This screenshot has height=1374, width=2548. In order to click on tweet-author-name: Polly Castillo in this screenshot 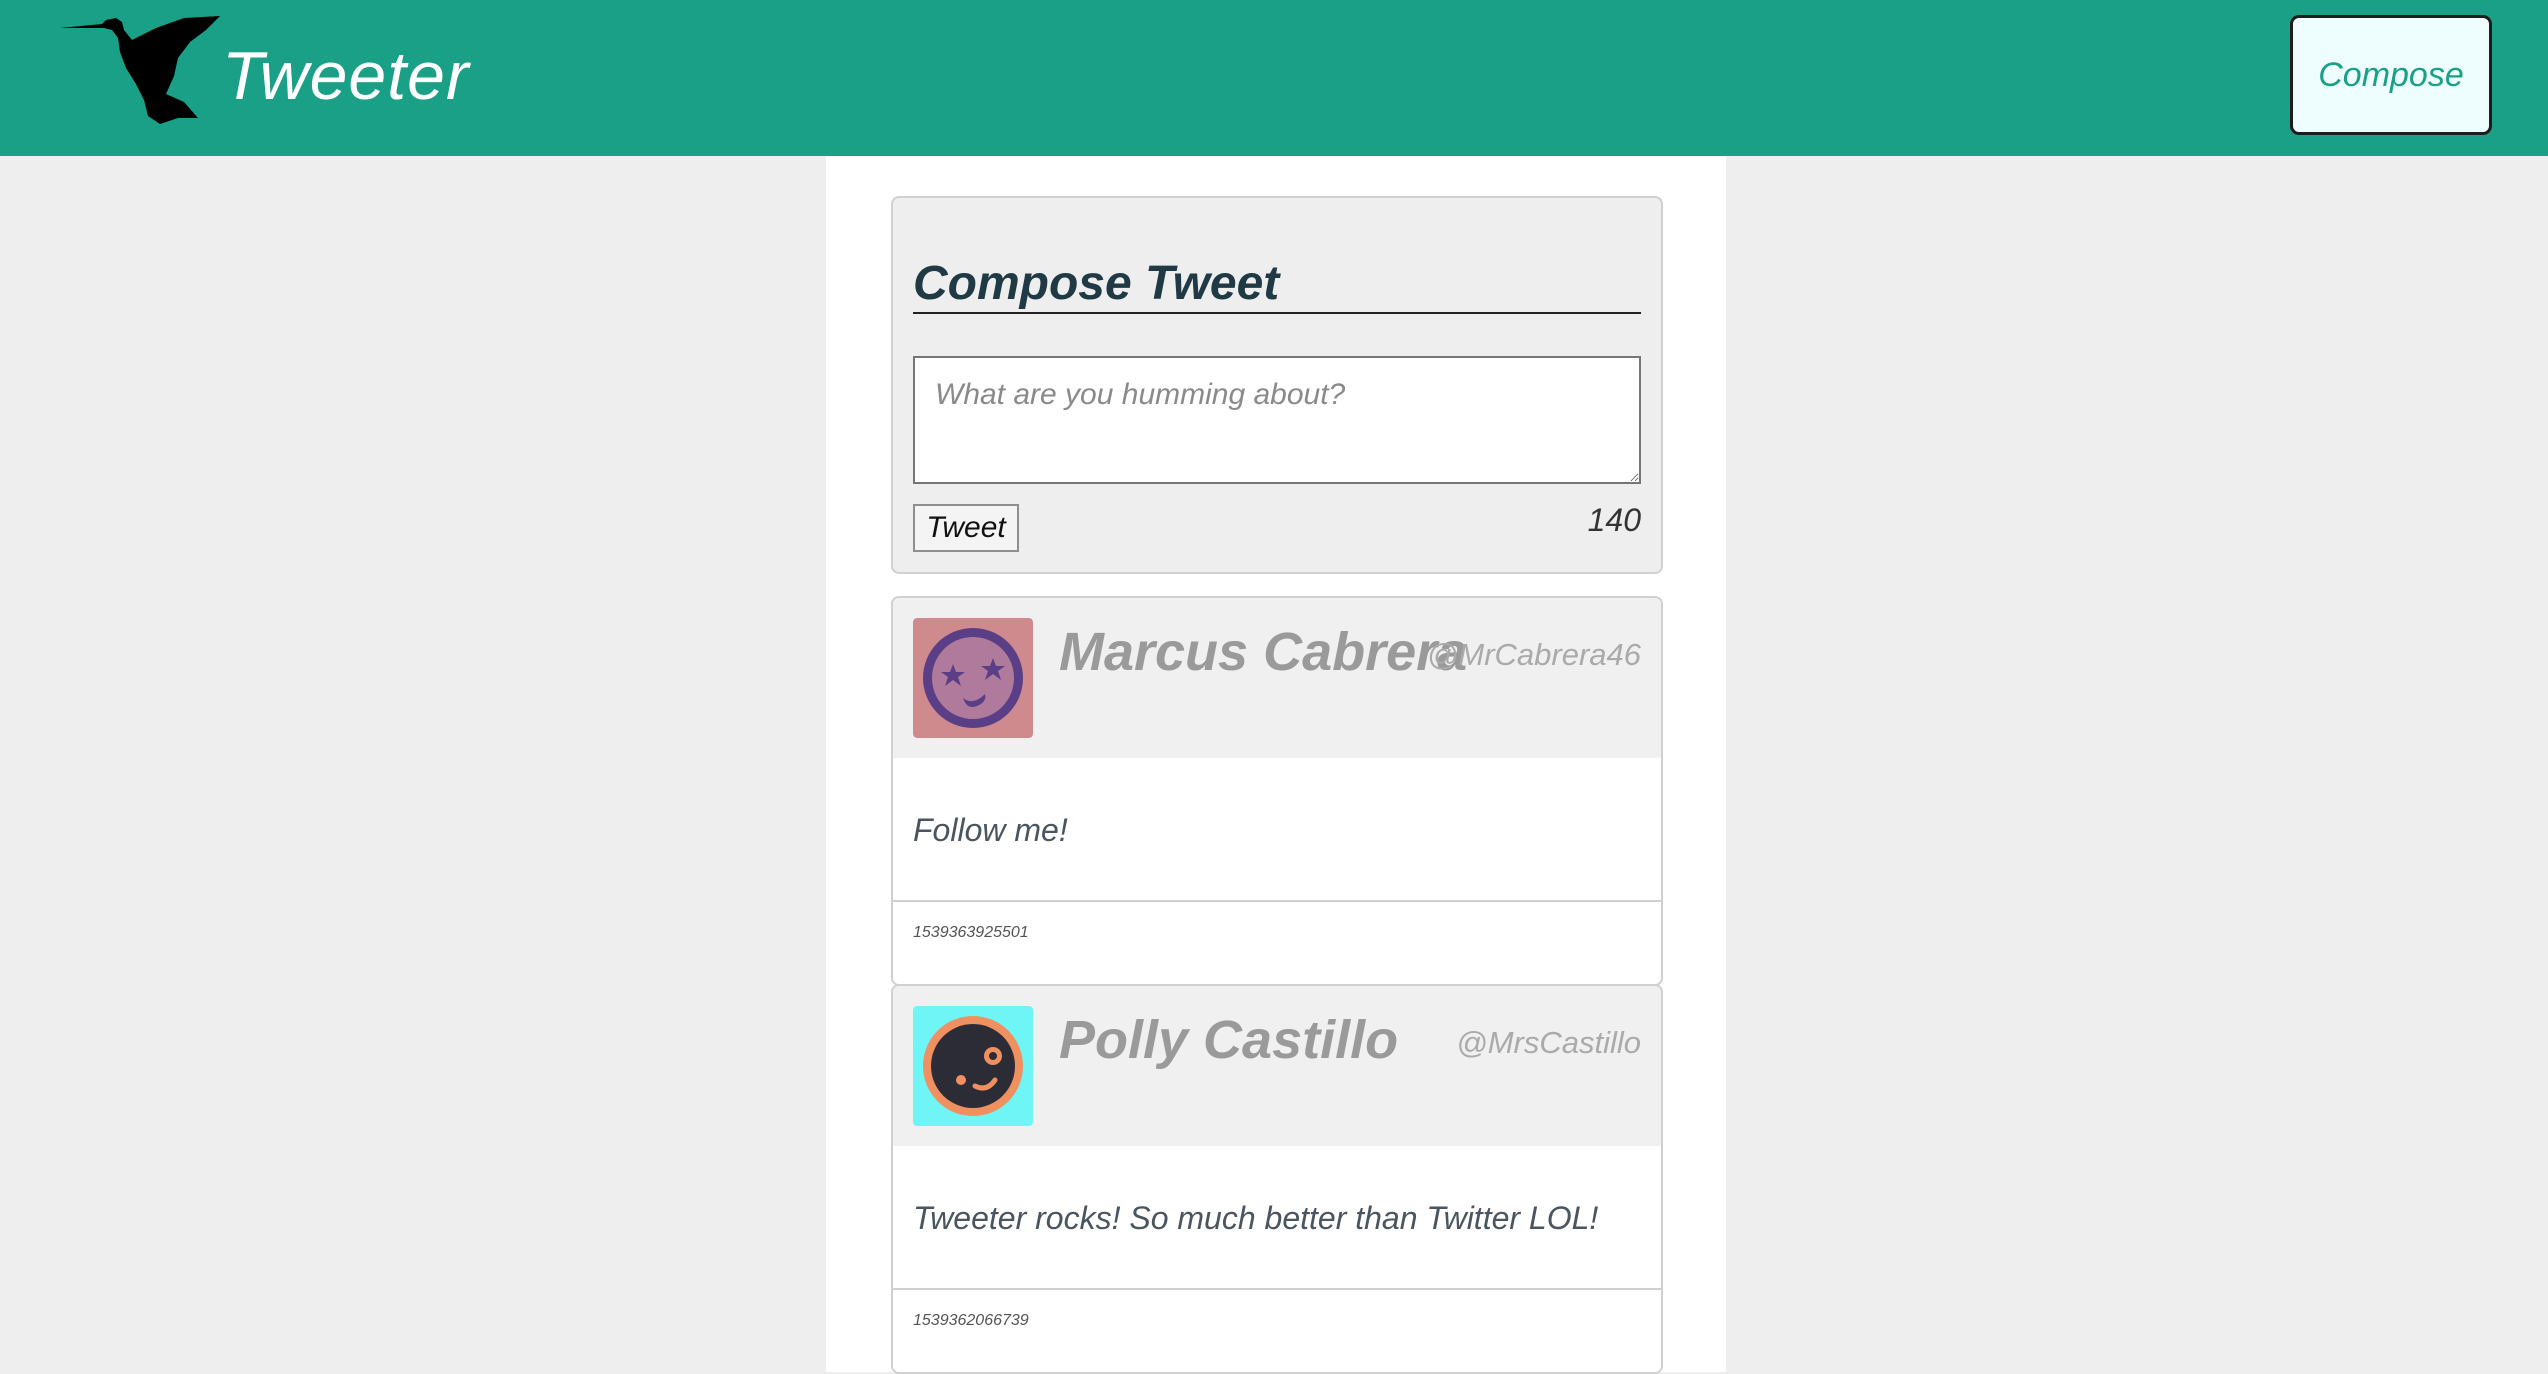, I will do `click(1229, 1040)`.